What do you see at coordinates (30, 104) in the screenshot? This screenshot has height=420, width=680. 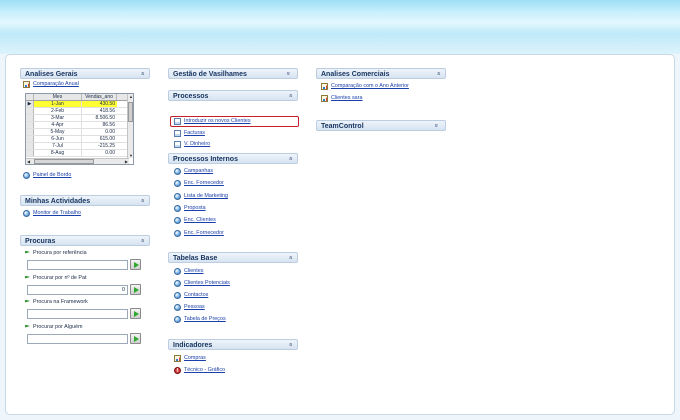 I see `current-row-arrow-icon: ▶` at bounding box center [30, 104].